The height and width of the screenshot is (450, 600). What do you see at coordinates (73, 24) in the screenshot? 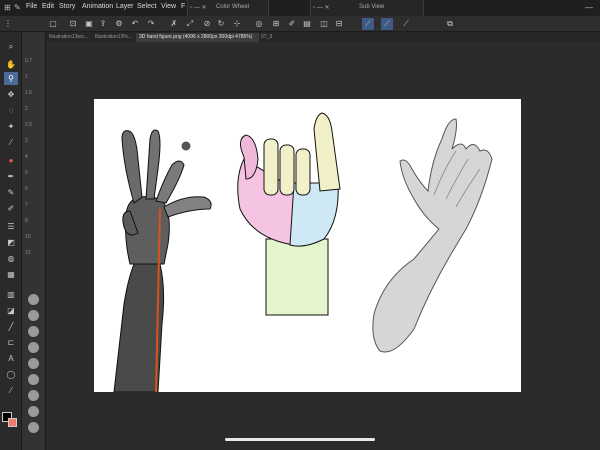
I see `open-file-icon: ⊡` at bounding box center [73, 24].